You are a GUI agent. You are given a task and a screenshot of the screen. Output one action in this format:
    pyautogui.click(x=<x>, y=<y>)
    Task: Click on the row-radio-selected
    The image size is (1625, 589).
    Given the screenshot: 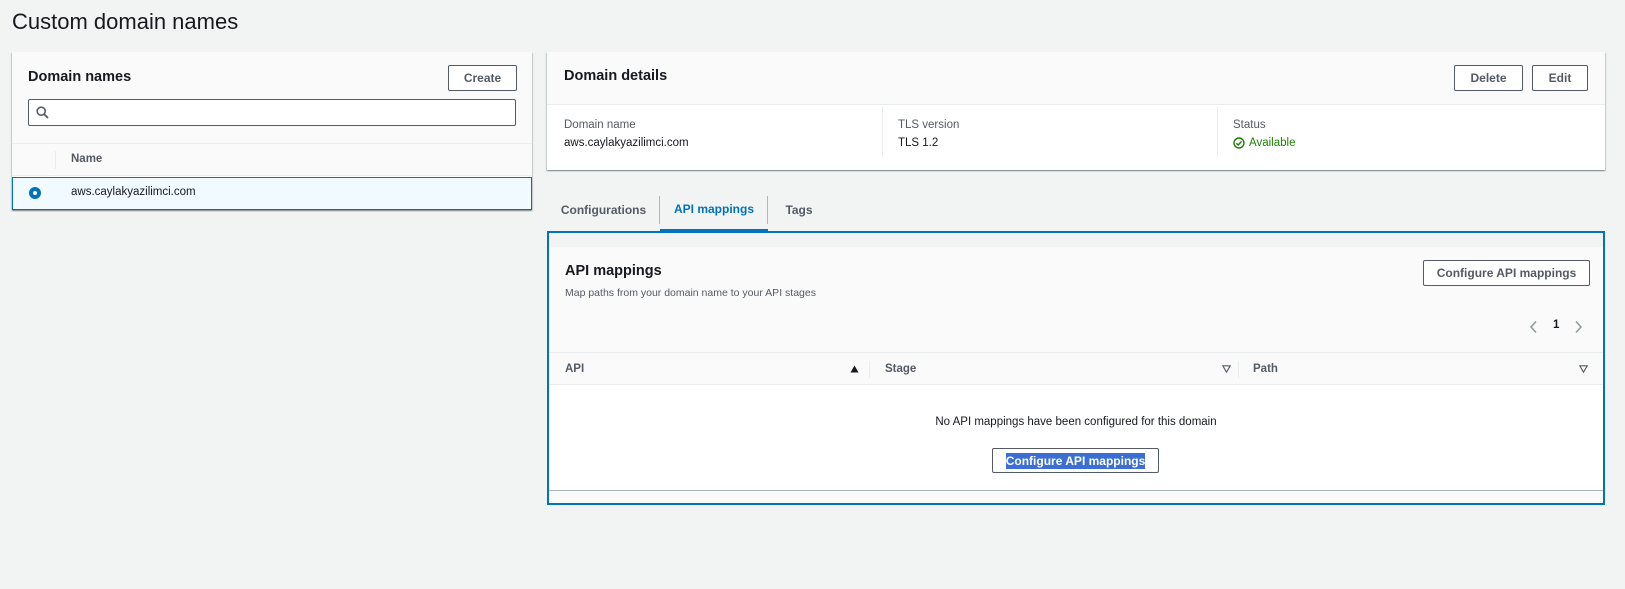 What is the action you would take?
    pyautogui.click(x=35, y=193)
    